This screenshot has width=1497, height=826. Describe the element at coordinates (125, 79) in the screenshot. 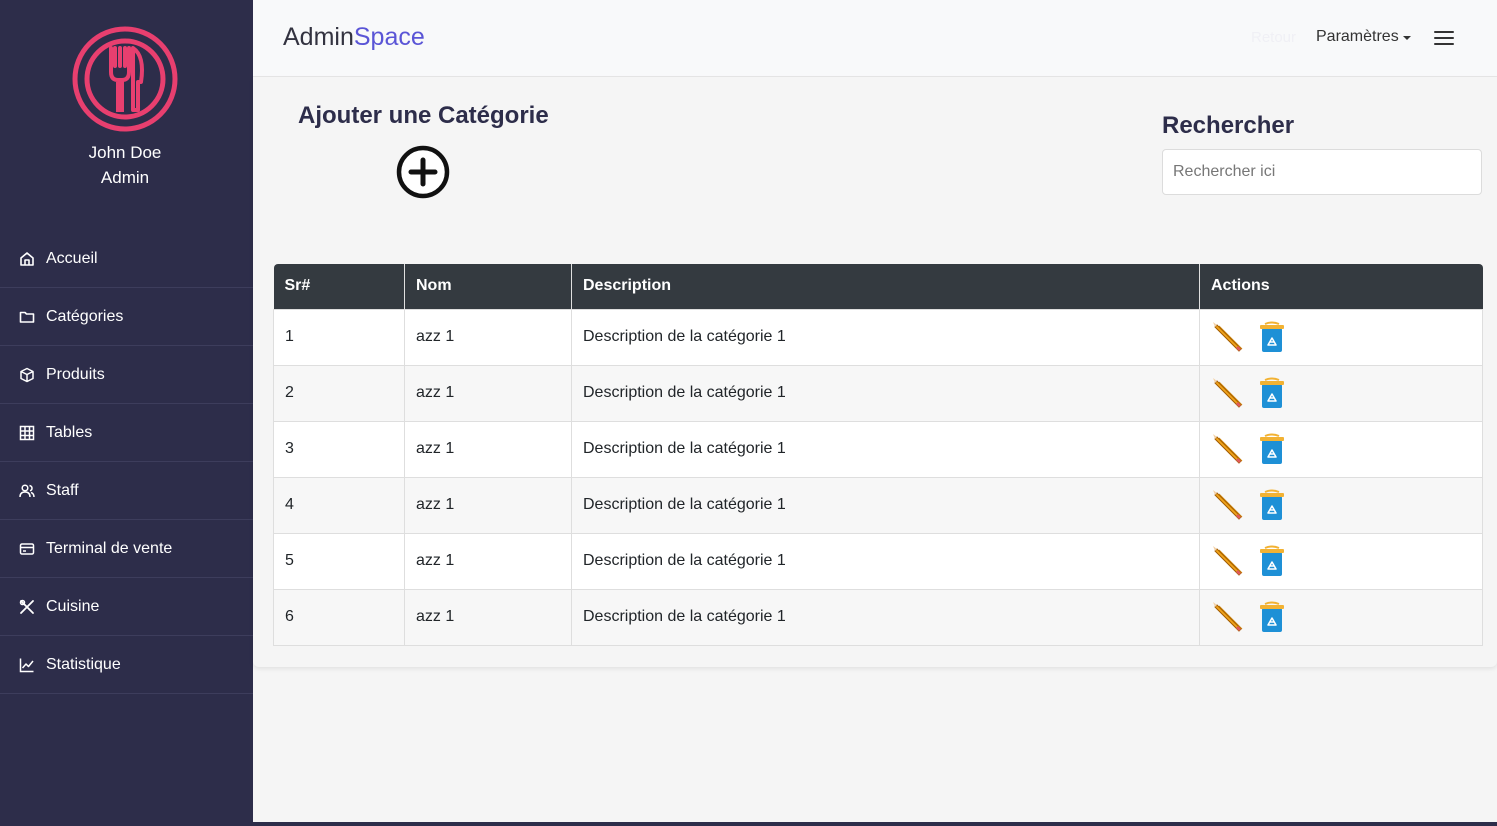

I see `restaurant-logo-icon` at that location.